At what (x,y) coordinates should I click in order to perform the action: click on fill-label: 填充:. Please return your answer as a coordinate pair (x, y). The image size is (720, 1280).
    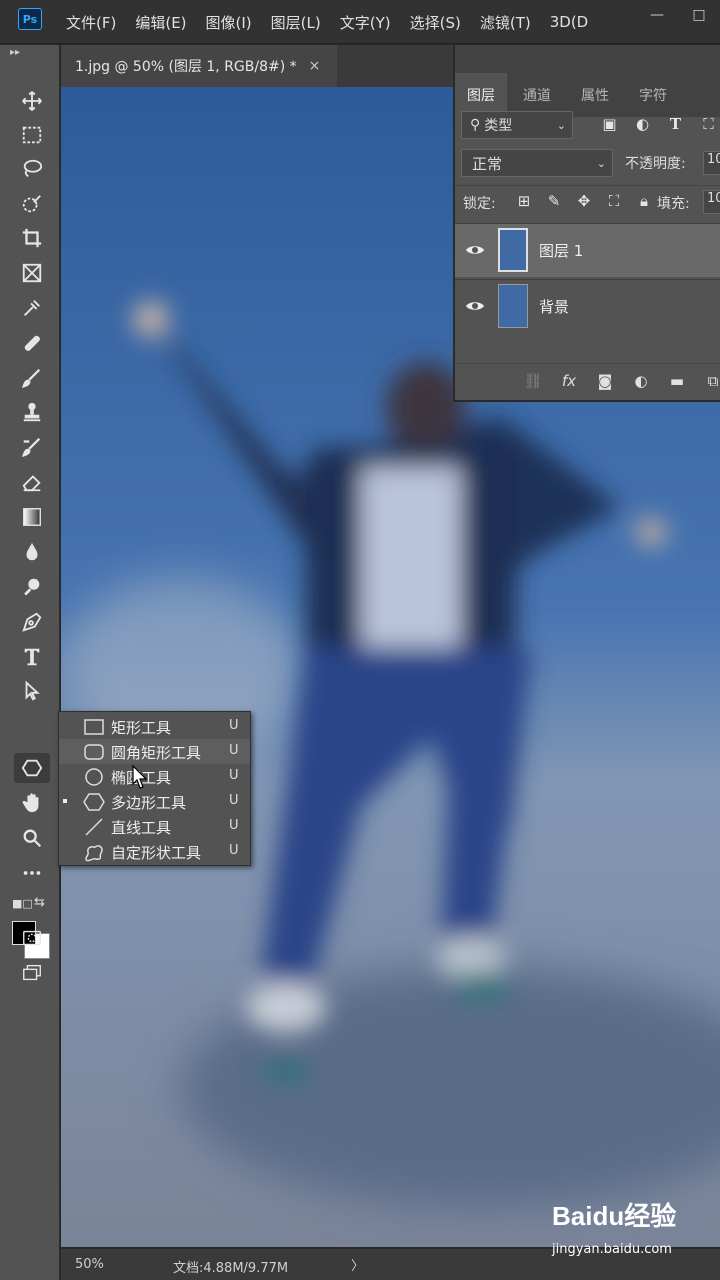
    Looking at the image, I should click on (673, 204).